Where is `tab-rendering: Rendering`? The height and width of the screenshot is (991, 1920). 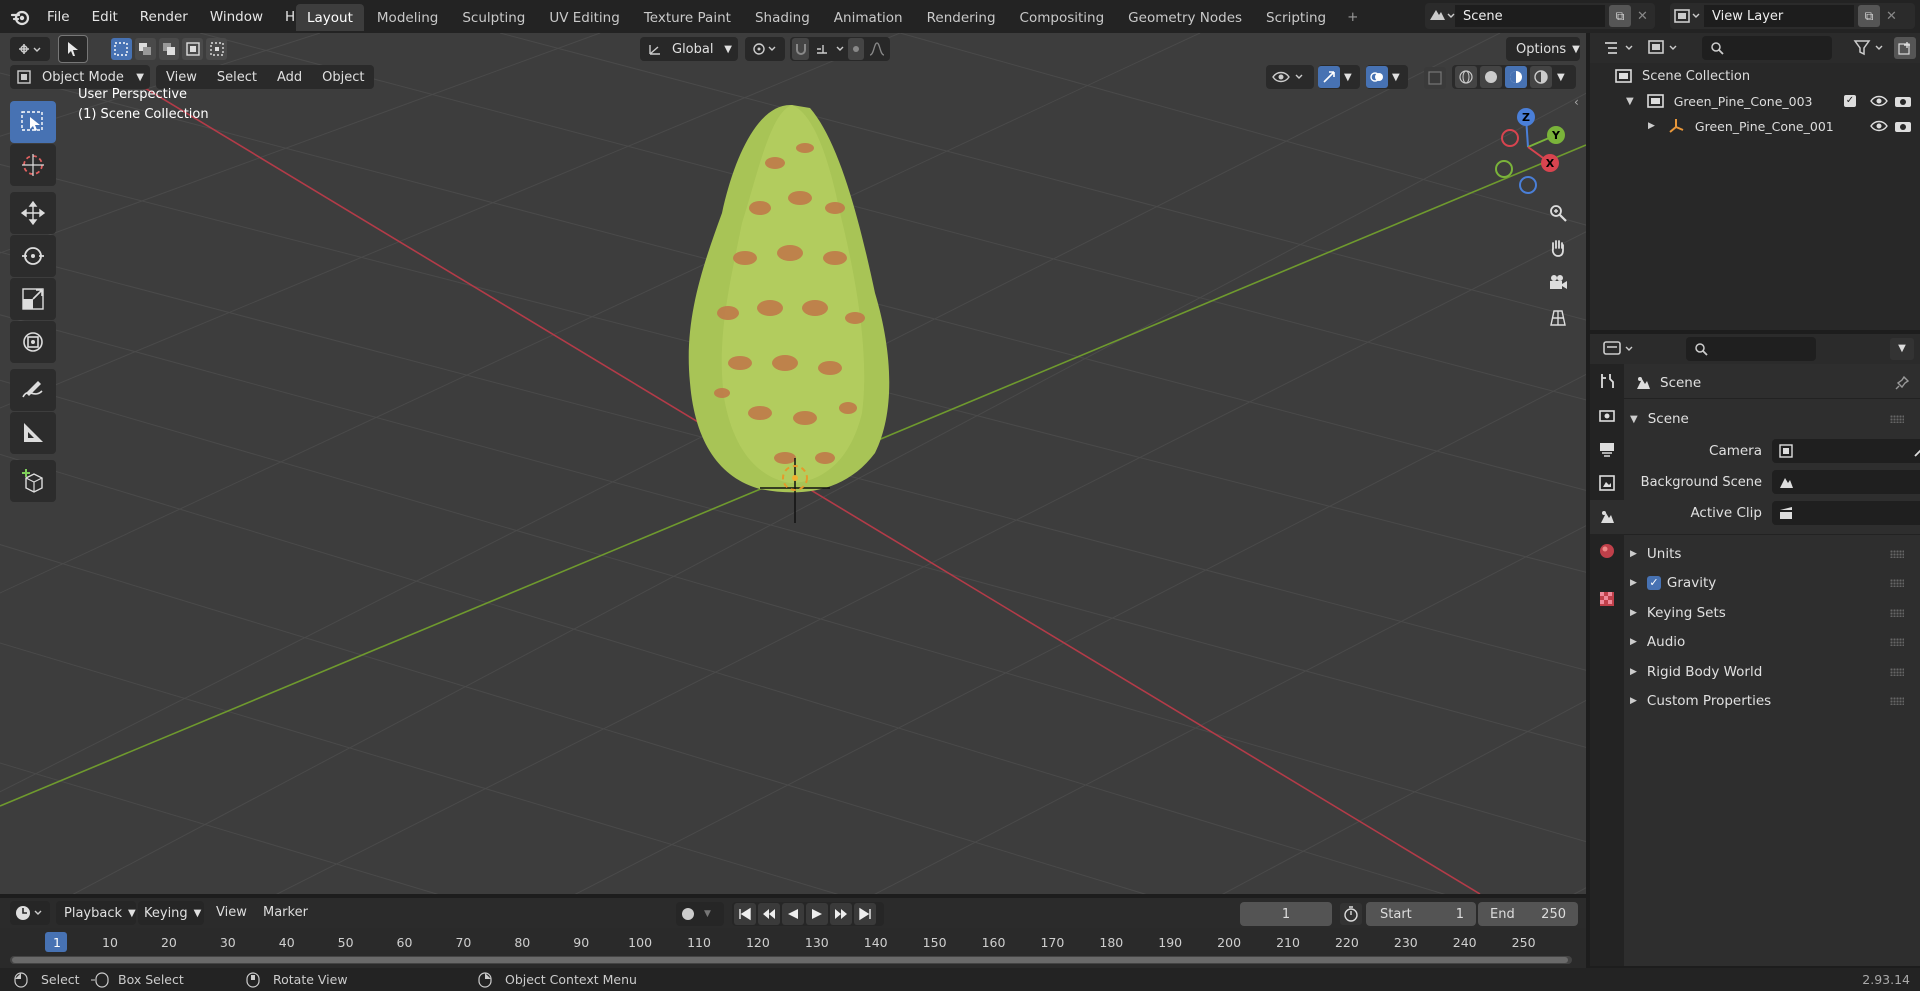 tab-rendering: Rendering is located at coordinates (961, 17).